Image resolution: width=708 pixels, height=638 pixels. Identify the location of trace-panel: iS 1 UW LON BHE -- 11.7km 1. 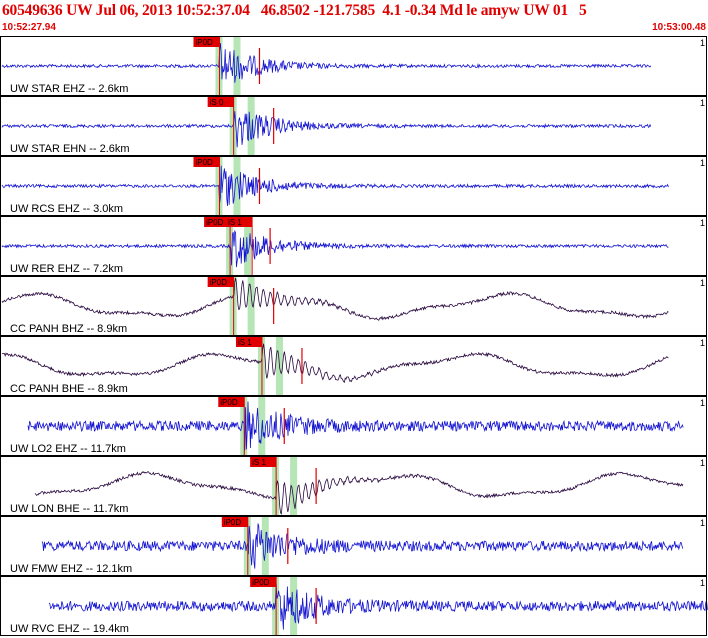
(353, 486).